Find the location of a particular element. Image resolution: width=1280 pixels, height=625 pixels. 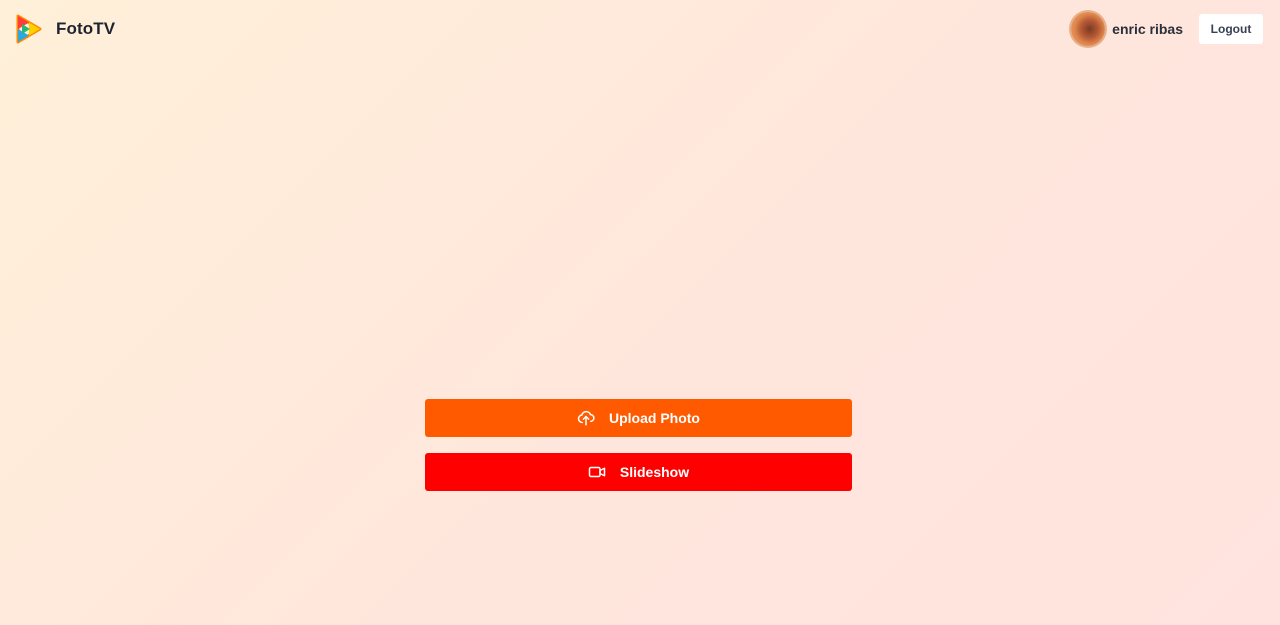

fototv-logo-icon is located at coordinates (29, 29).